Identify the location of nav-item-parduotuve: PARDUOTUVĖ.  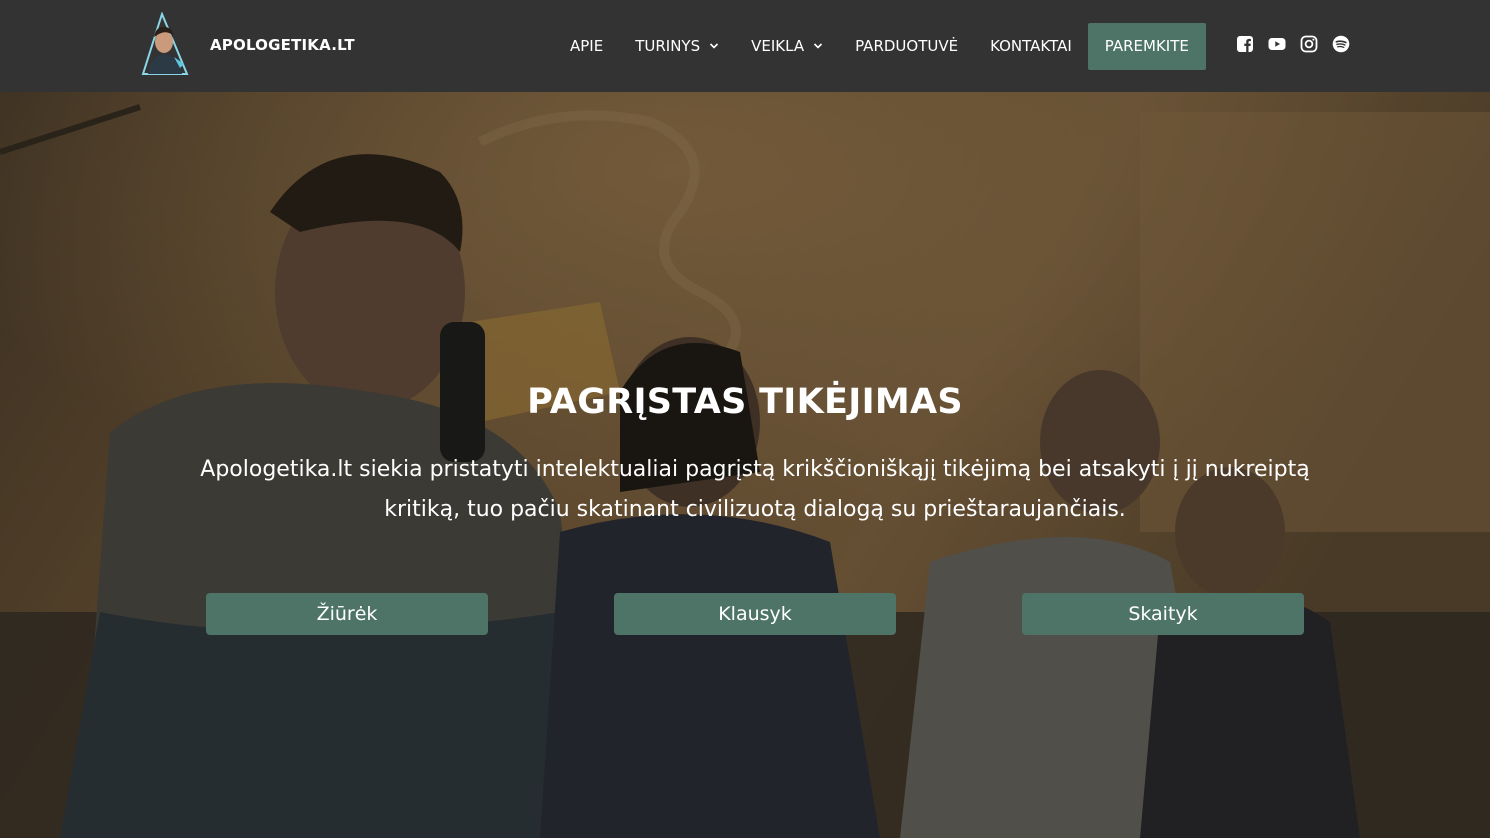
(906, 46).